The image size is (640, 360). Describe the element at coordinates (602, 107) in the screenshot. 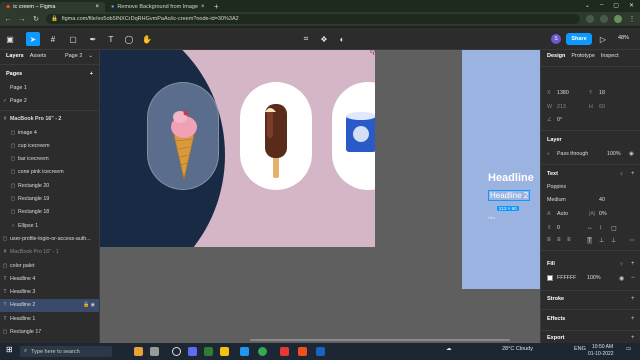

I see `h-input: 60` at that location.